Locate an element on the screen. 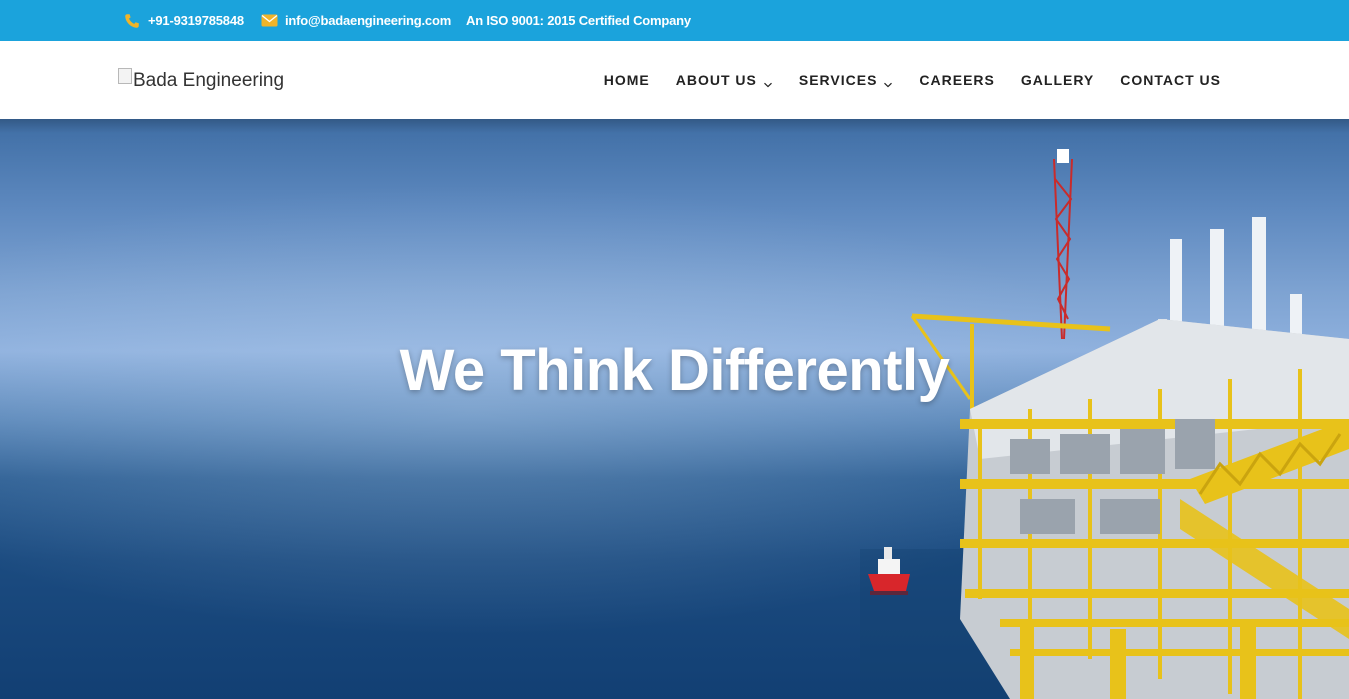 The width and height of the screenshot is (1349, 699). topbar-phone: +91-9319785848 is located at coordinates (183, 20).